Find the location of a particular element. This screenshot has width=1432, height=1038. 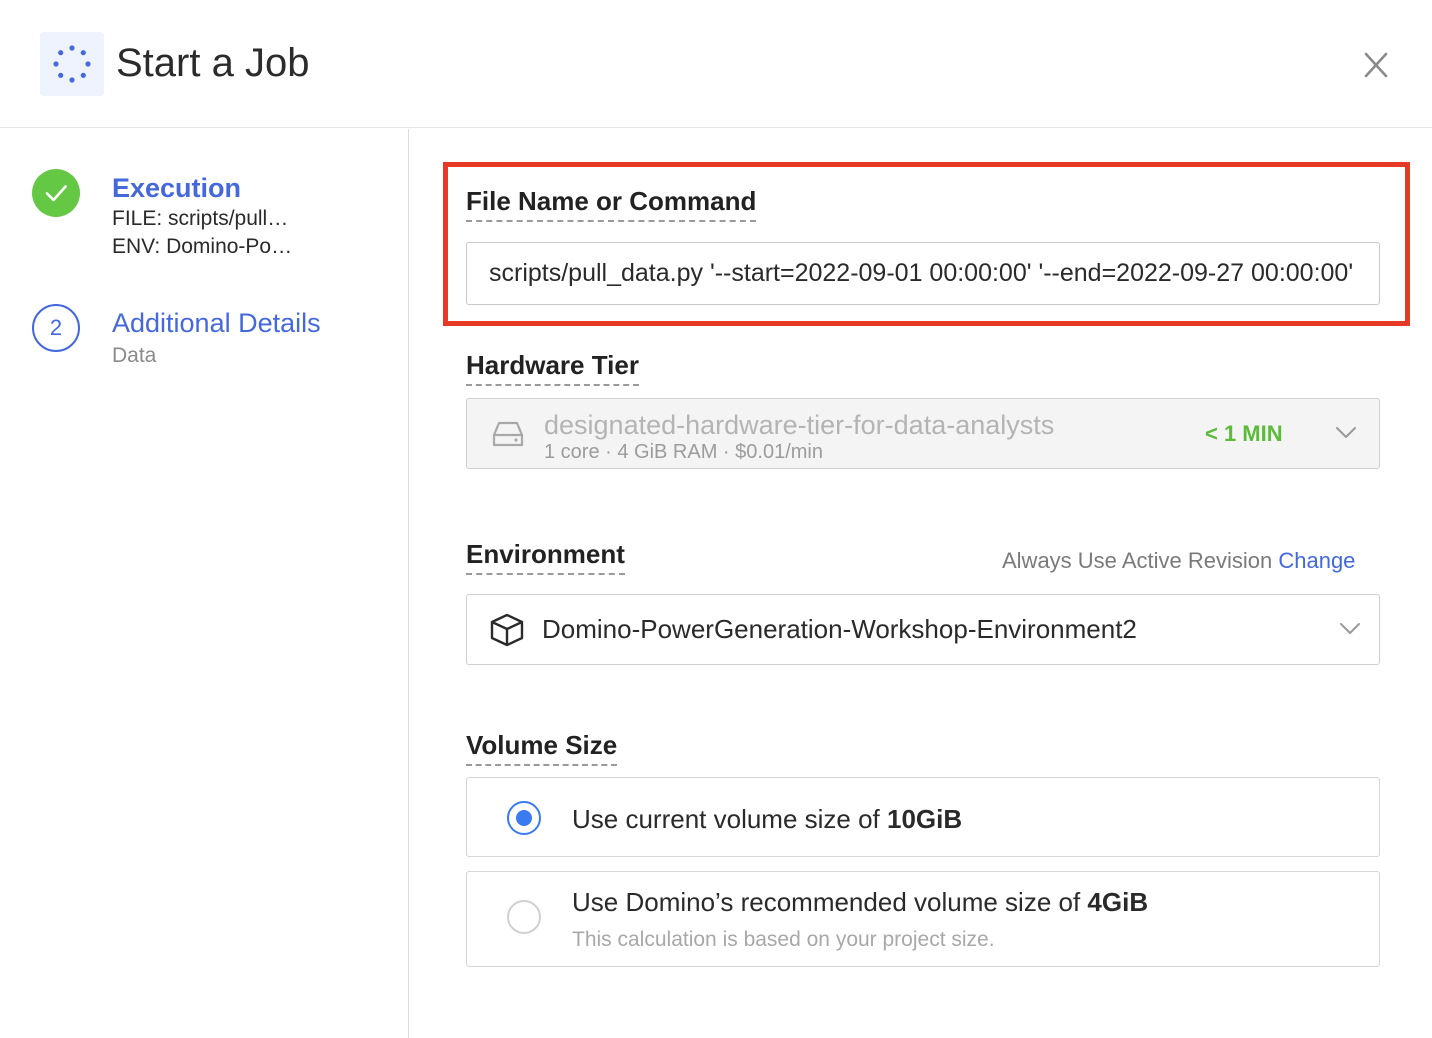

volume-current-size: 10GiB is located at coordinates (925, 819).